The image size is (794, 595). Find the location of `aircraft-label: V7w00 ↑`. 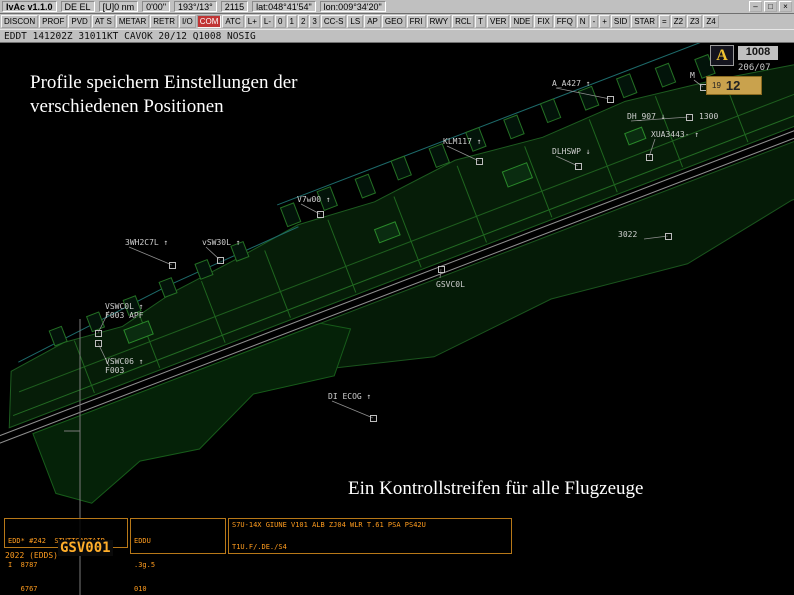

aircraft-label: V7w00 ↑ is located at coordinates (314, 199).